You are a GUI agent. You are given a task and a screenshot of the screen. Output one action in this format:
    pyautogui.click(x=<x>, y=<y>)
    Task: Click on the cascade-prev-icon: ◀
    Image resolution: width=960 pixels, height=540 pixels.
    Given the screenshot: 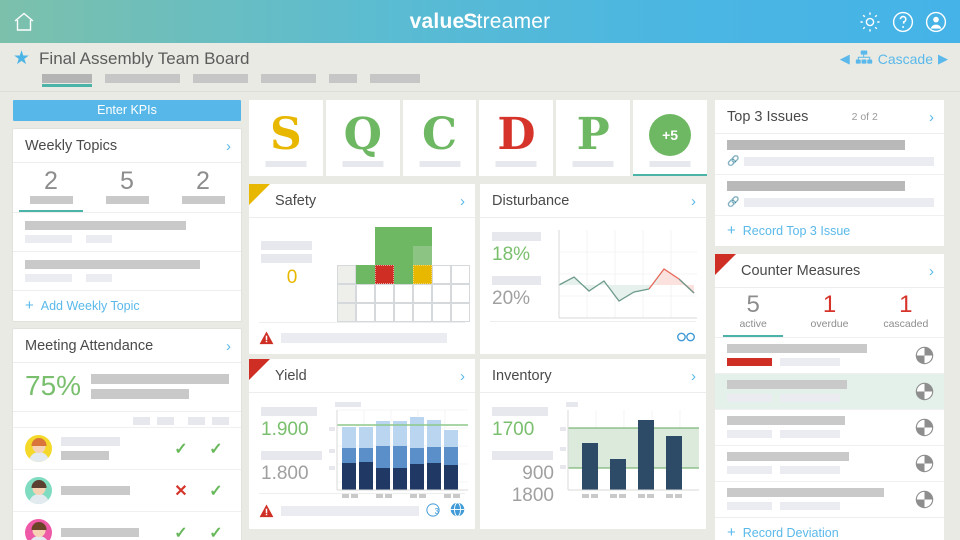 What is the action you would take?
    pyautogui.click(x=845, y=59)
    